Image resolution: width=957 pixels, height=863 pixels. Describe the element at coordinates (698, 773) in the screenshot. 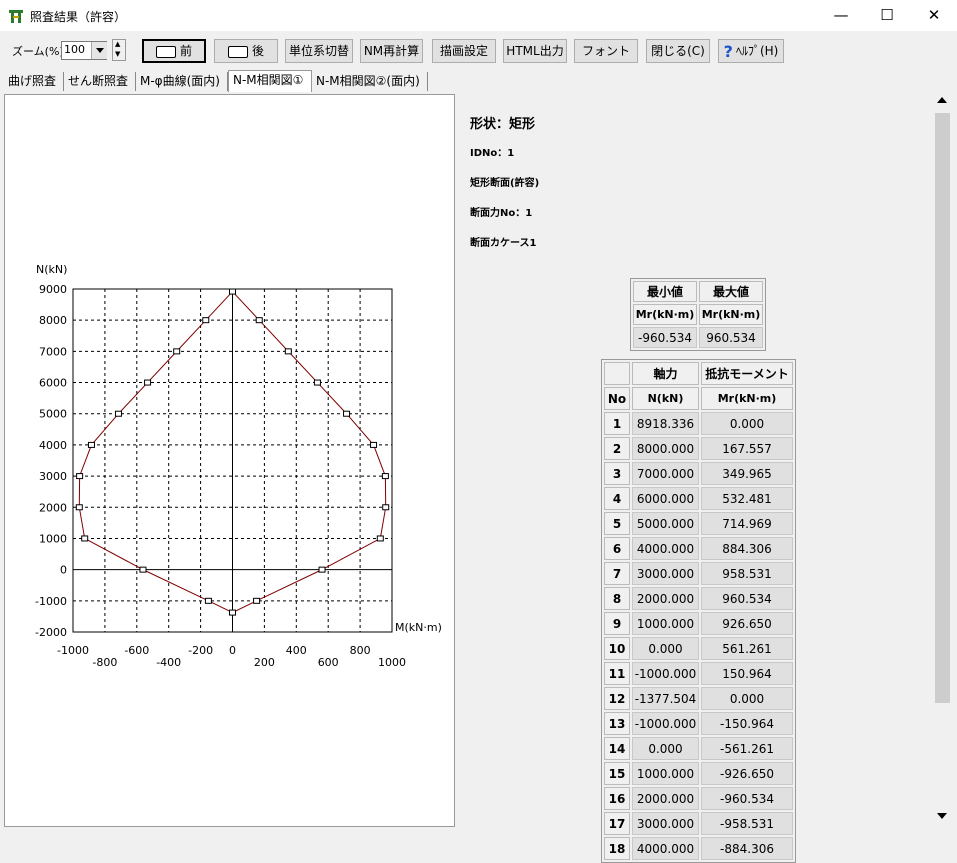

I see `table-row: 15 1000.000 -926.650` at that location.